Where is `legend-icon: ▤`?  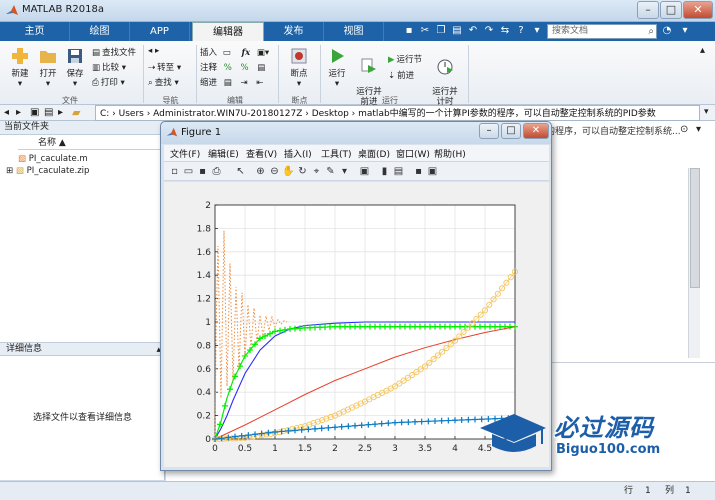 legend-icon: ▤ is located at coordinates (398, 171).